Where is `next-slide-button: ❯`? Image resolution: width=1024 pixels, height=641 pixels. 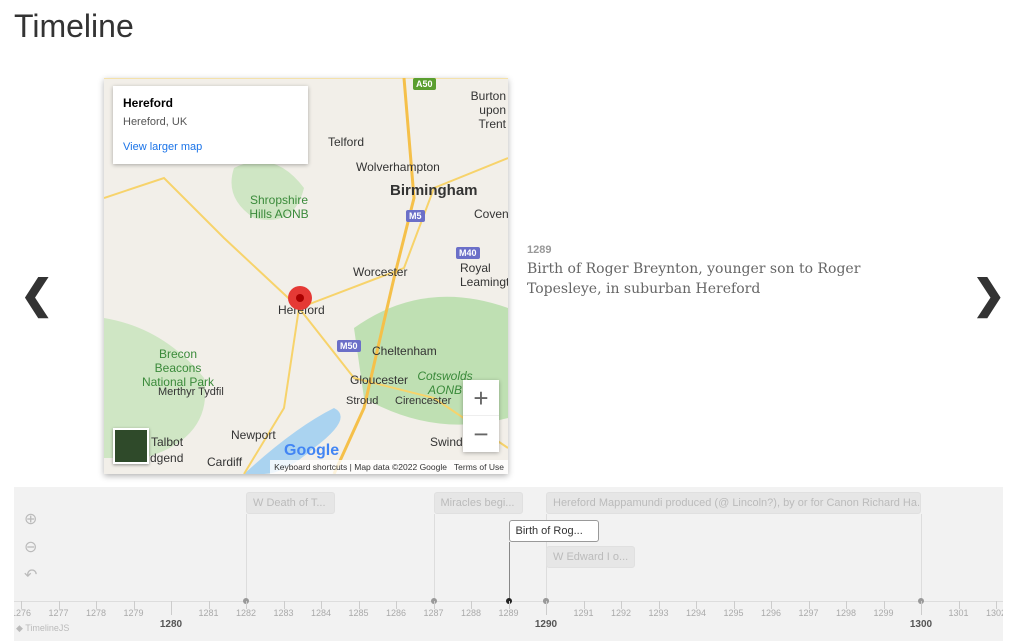
next-slide-button: ❯ is located at coordinates (989, 295).